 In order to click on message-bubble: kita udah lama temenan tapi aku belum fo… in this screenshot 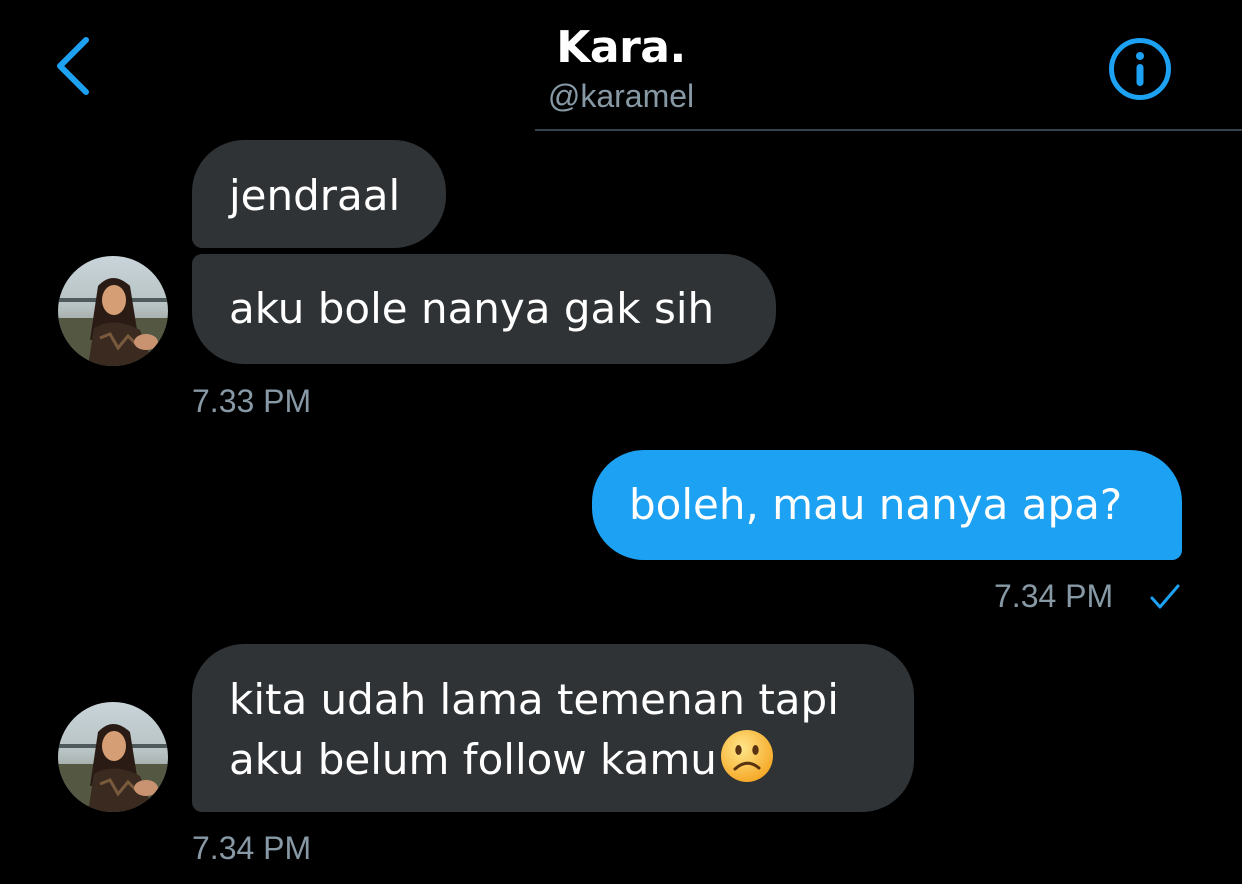, I will do `click(553, 728)`.